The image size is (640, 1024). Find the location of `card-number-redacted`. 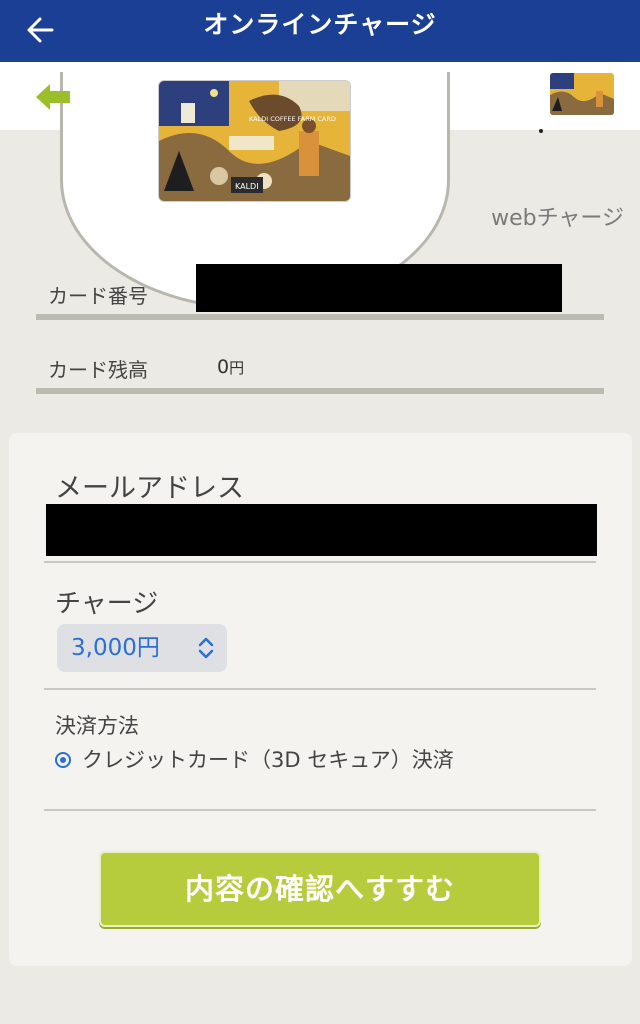

card-number-redacted is located at coordinates (379, 288).